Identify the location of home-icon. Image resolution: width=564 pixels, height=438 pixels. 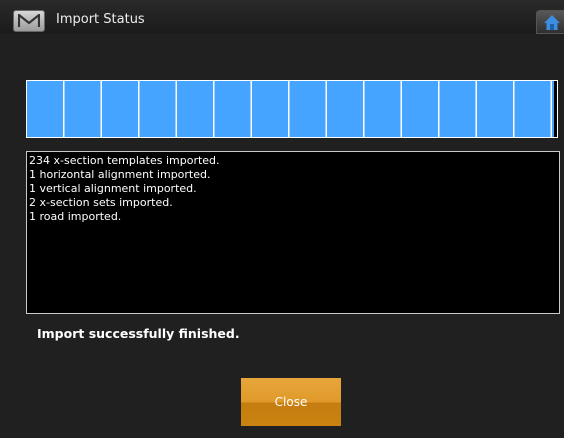
(552, 22).